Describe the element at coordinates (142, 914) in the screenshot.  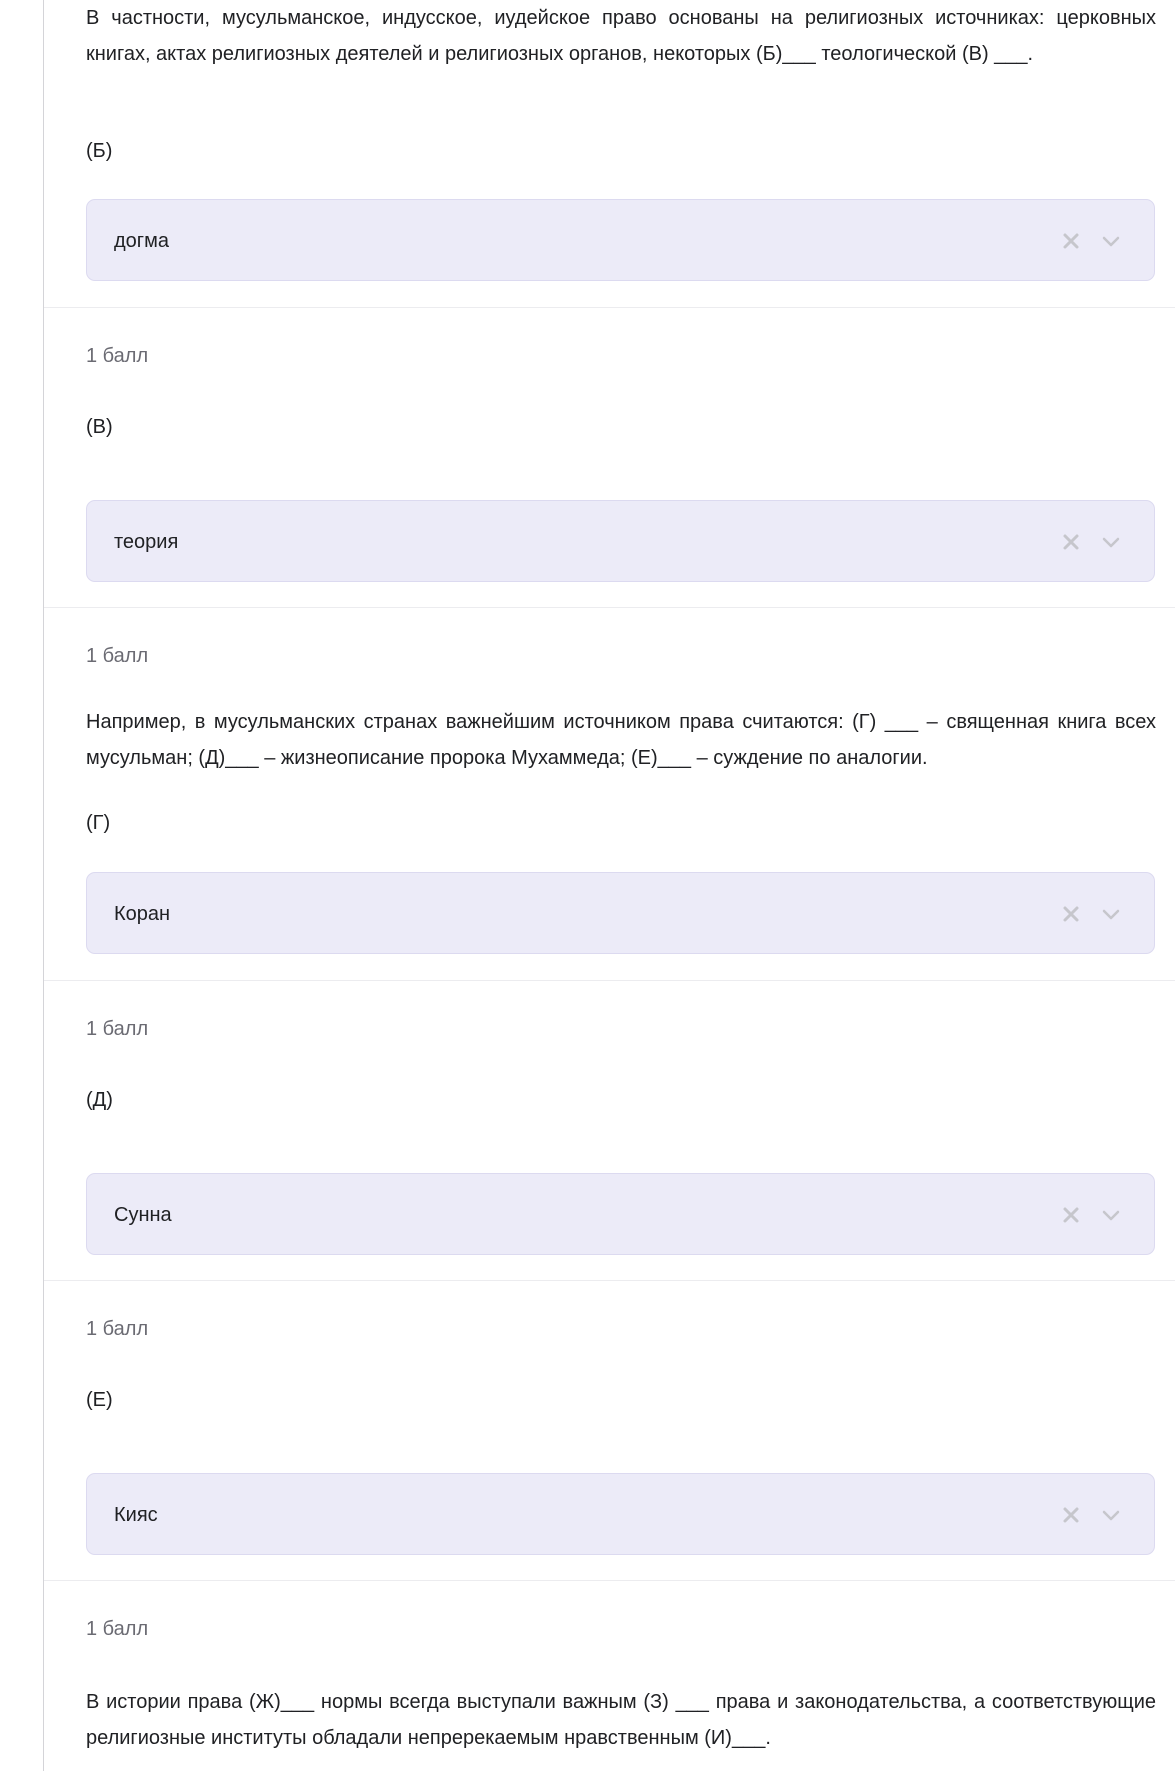
I see `selected-value: Коран` at that location.